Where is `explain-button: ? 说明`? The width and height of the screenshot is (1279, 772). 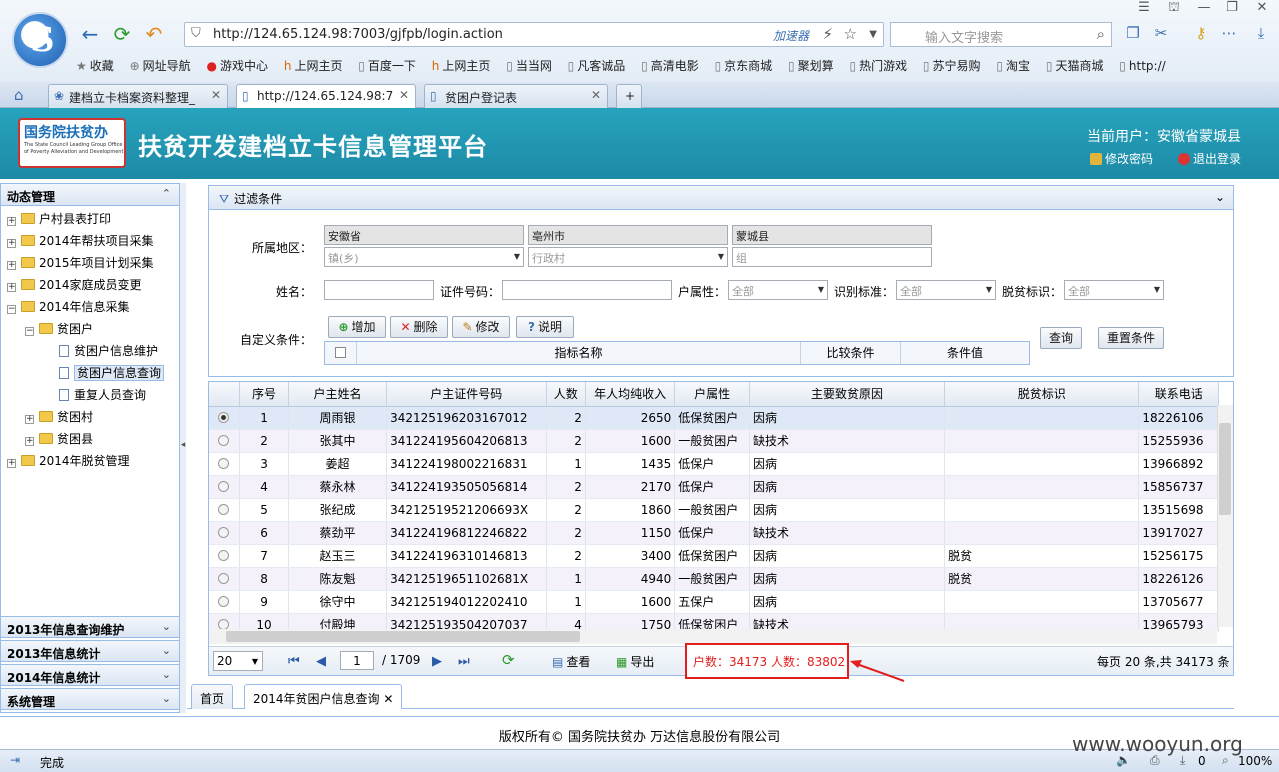 explain-button: ? 说明 is located at coordinates (545, 327).